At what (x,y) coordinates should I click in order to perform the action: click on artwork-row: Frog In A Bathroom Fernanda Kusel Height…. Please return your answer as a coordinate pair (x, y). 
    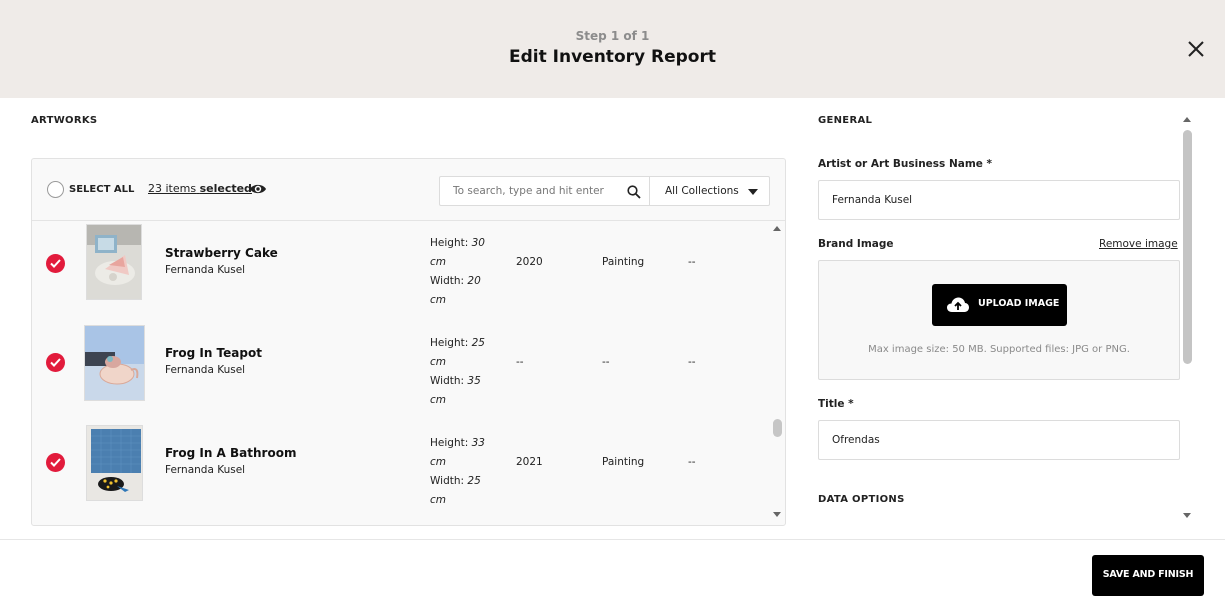
    Looking at the image, I should click on (402, 471).